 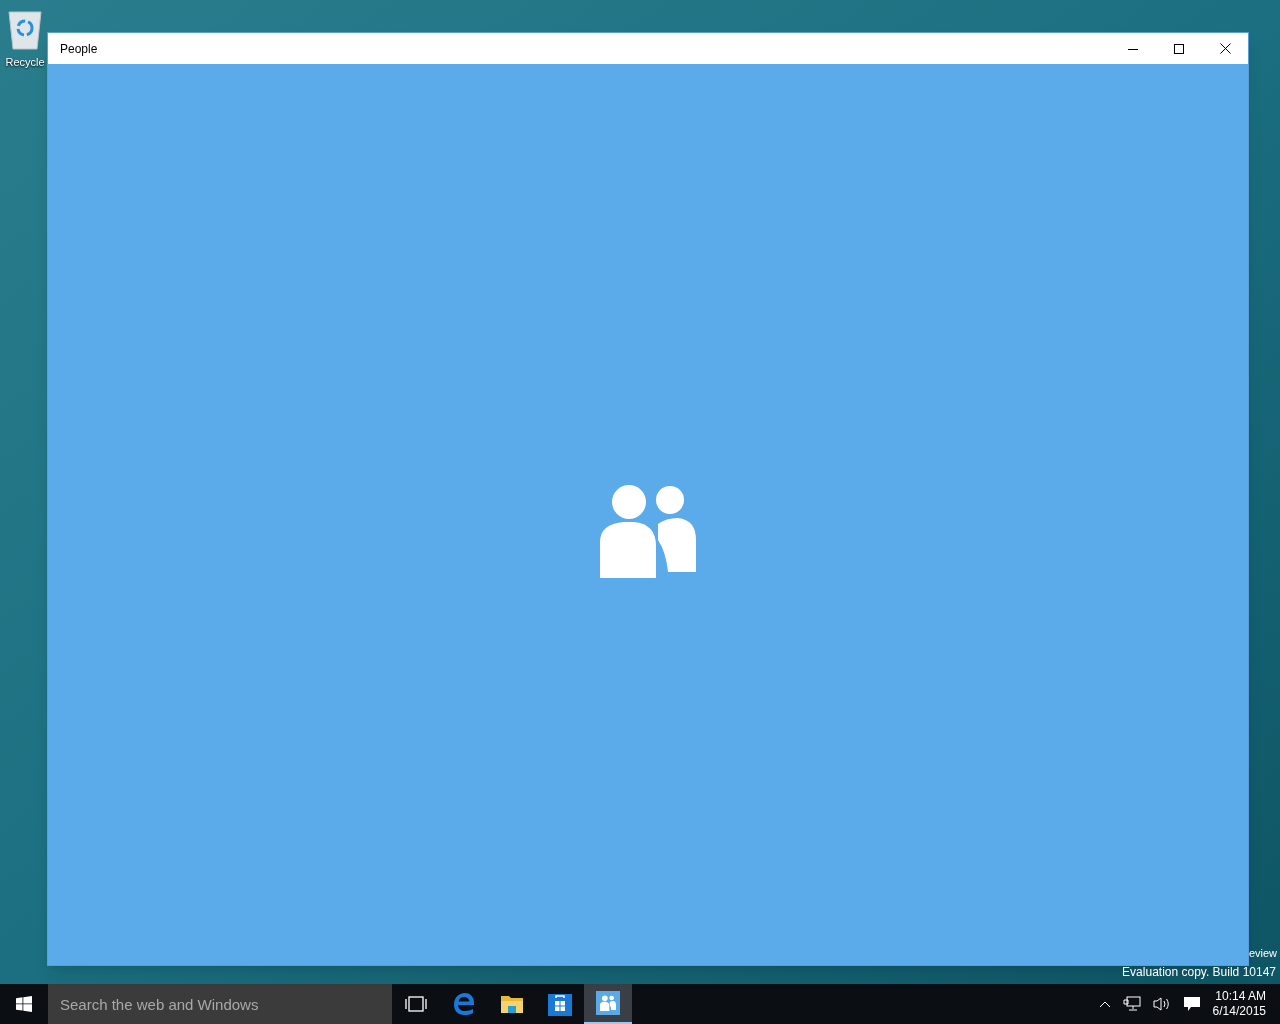 What do you see at coordinates (79, 49) in the screenshot?
I see `window-title: People` at bounding box center [79, 49].